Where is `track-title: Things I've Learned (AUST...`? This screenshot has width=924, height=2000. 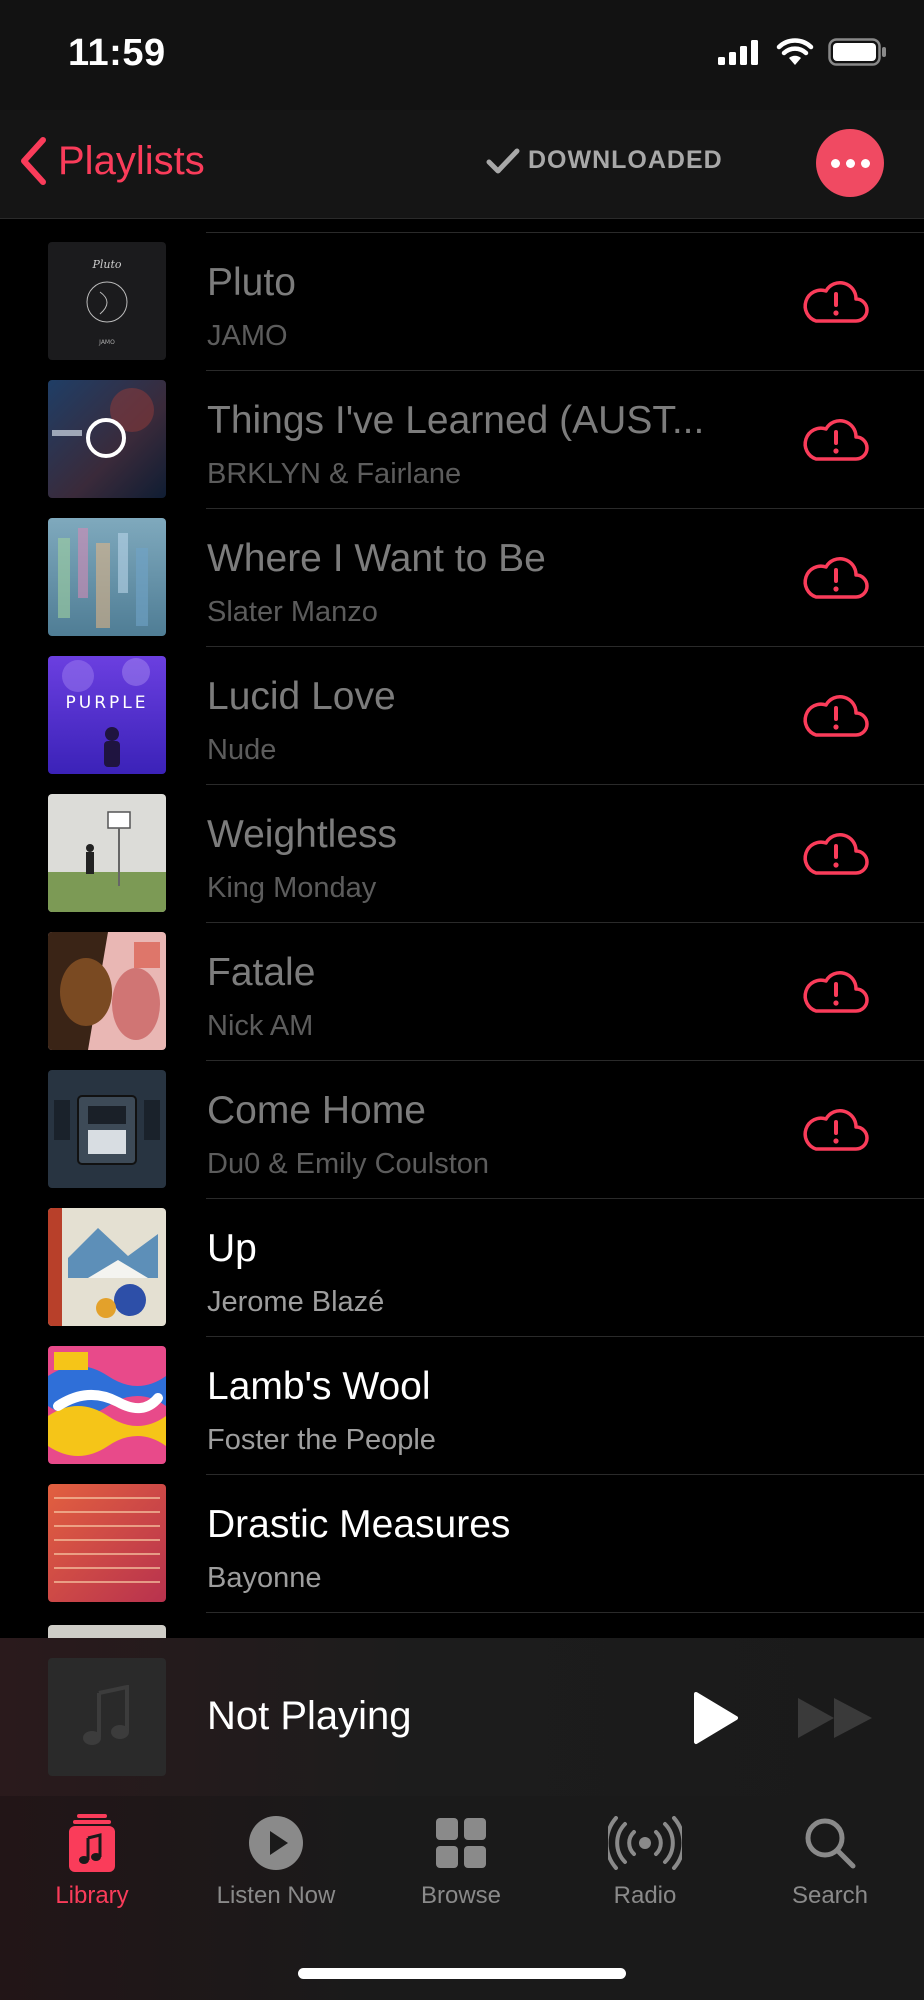
track-title: Things I've Learned (AUST... is located at coordinates (456, 420).